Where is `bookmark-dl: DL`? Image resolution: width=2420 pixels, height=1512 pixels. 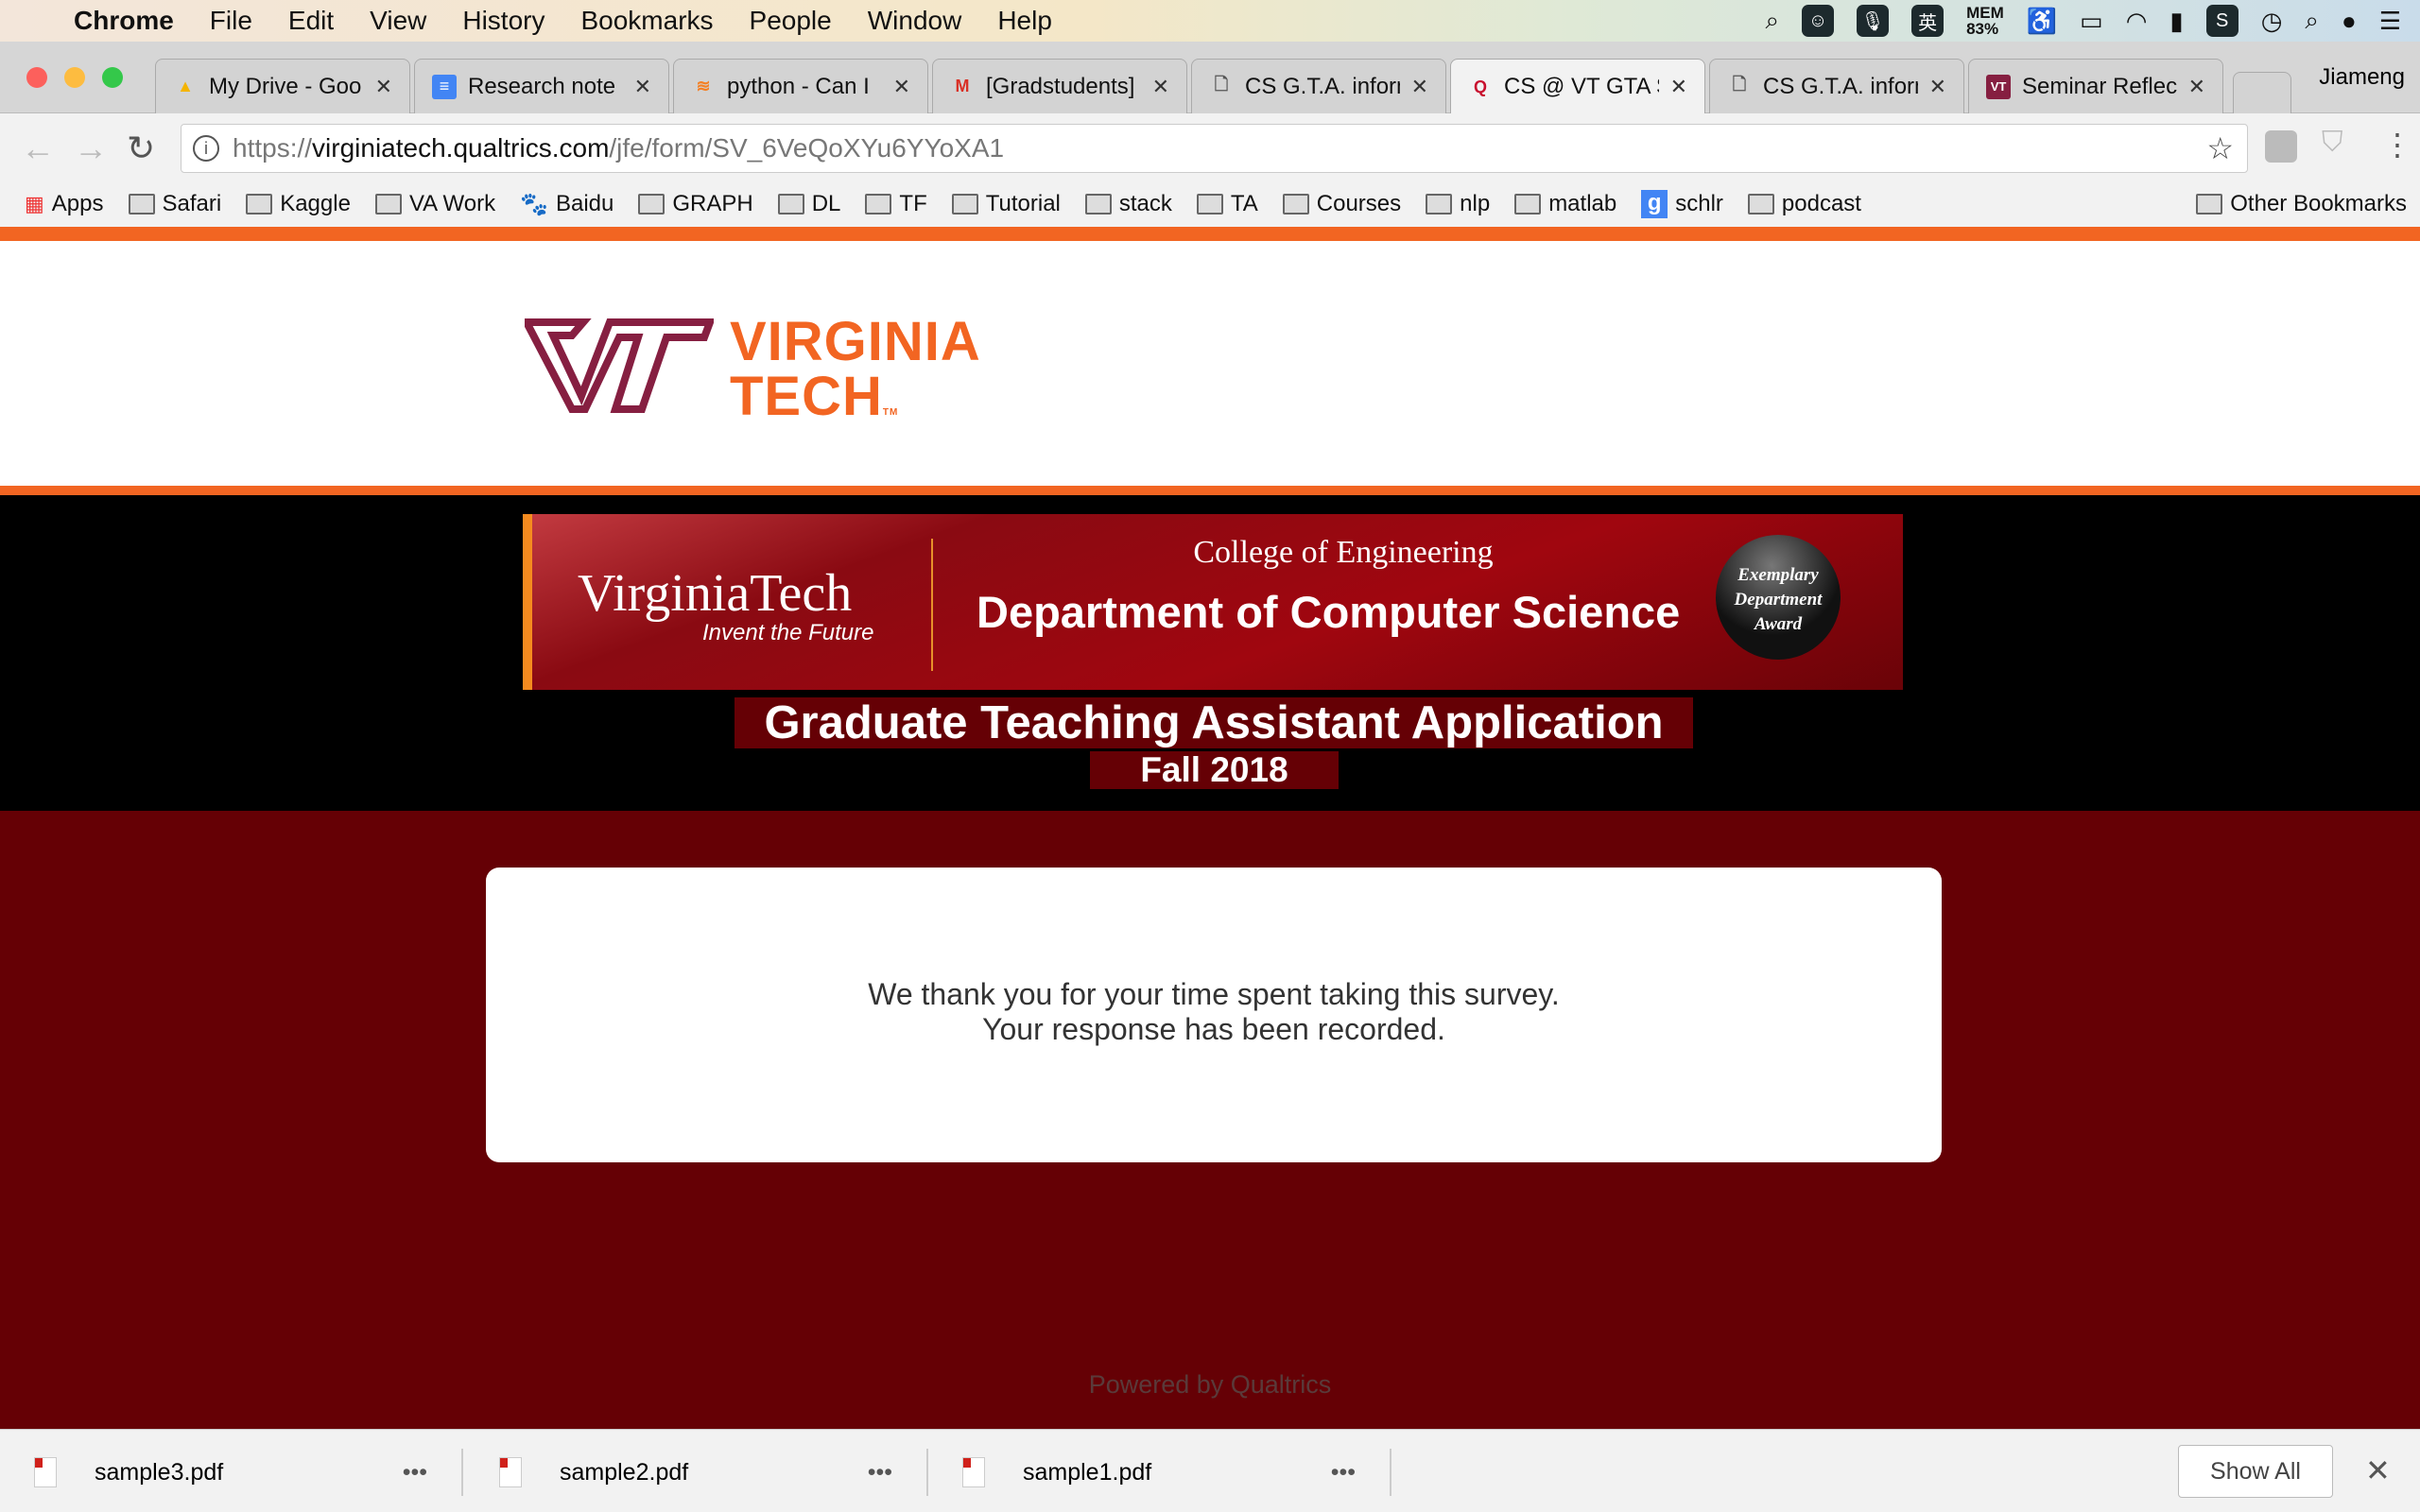 bookmark-dl: DL is located at coordinates (809, 204).